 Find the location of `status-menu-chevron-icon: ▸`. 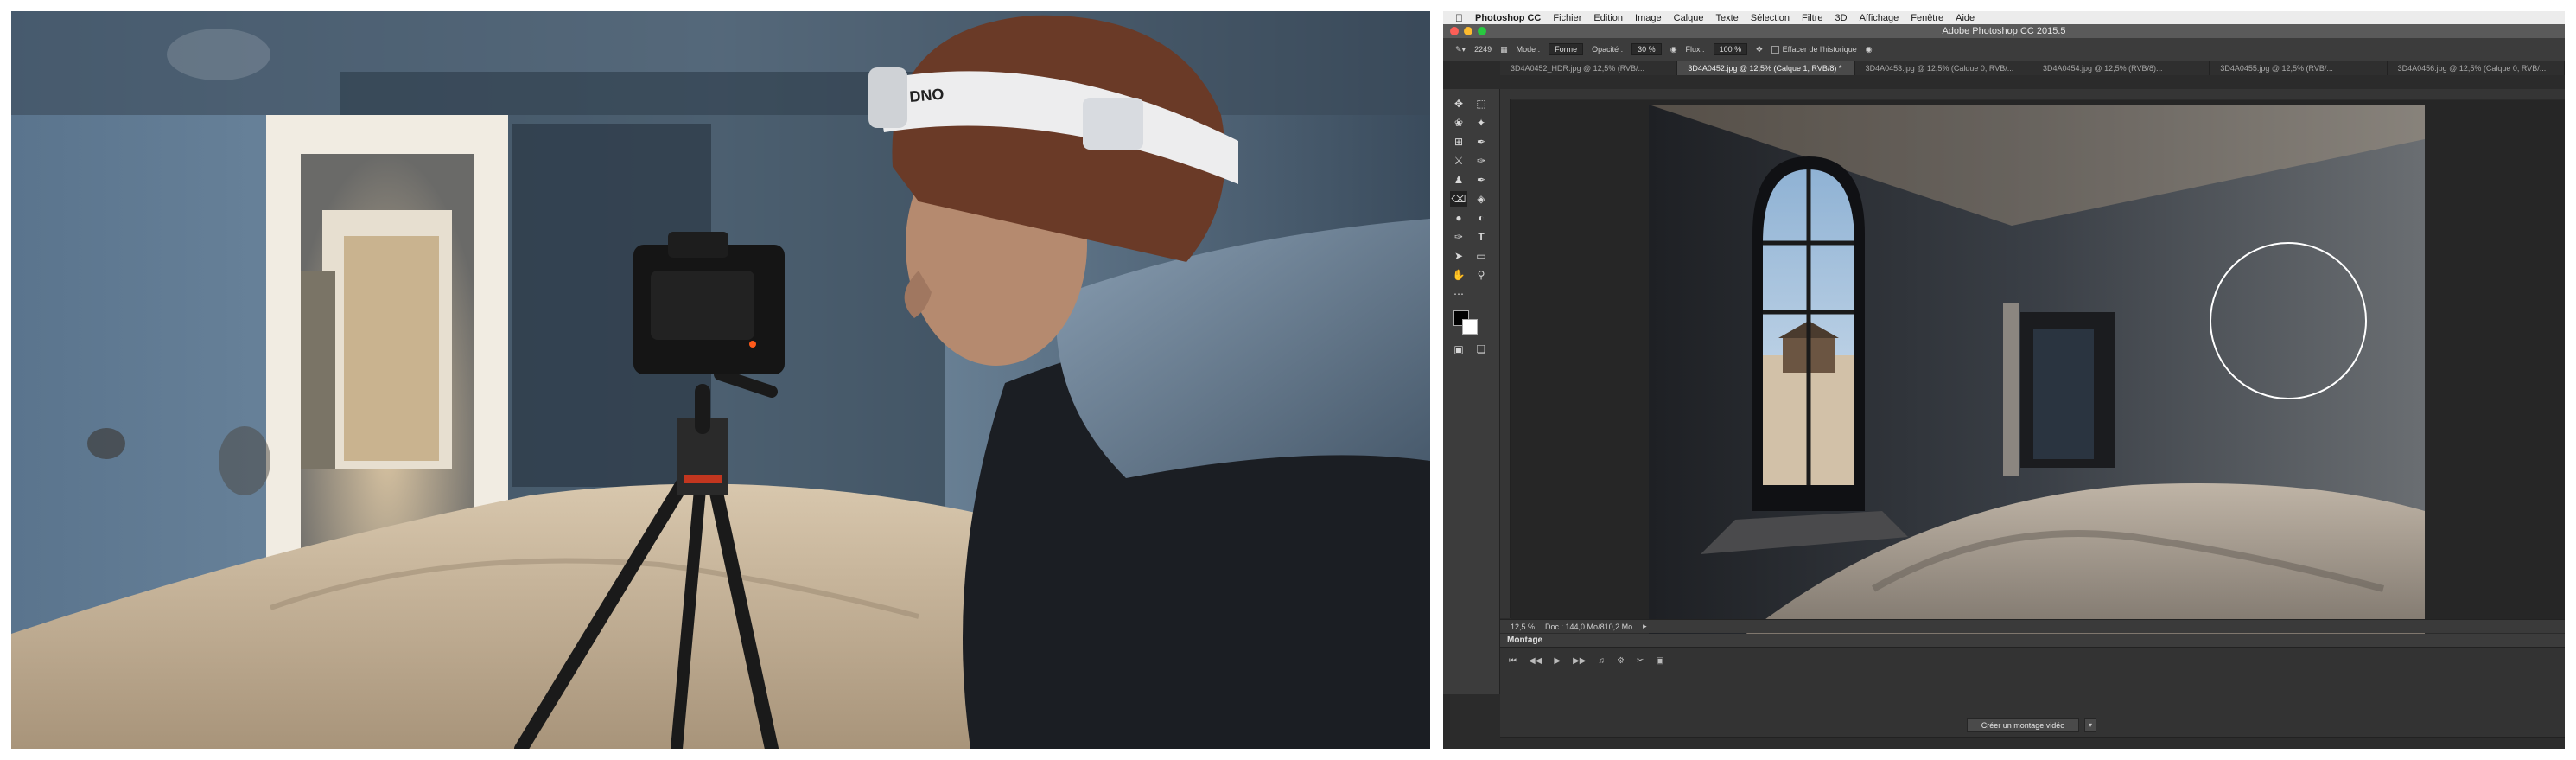

status-menu-chevron-icon: ▸ is located at coordinates (1645, 627).